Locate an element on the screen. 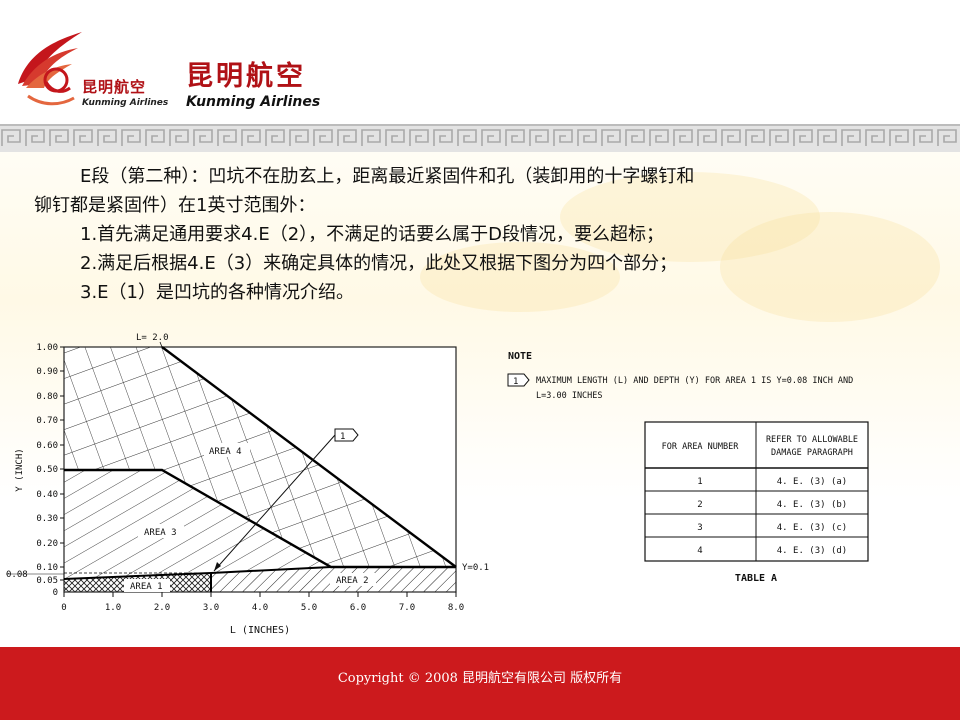 The width and height of the screenshot is (960, 720). y-tick-label: 0.50 is located at coordinates (47, 470).